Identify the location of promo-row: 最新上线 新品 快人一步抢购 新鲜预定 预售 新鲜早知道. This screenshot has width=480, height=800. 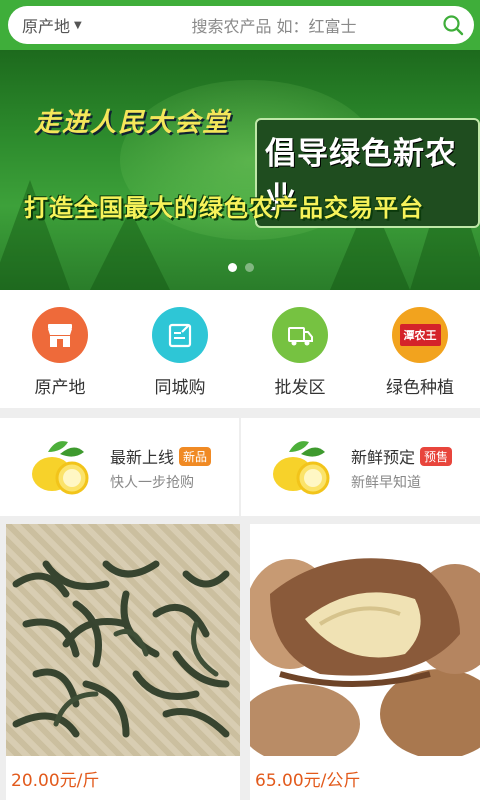
(240, 467).